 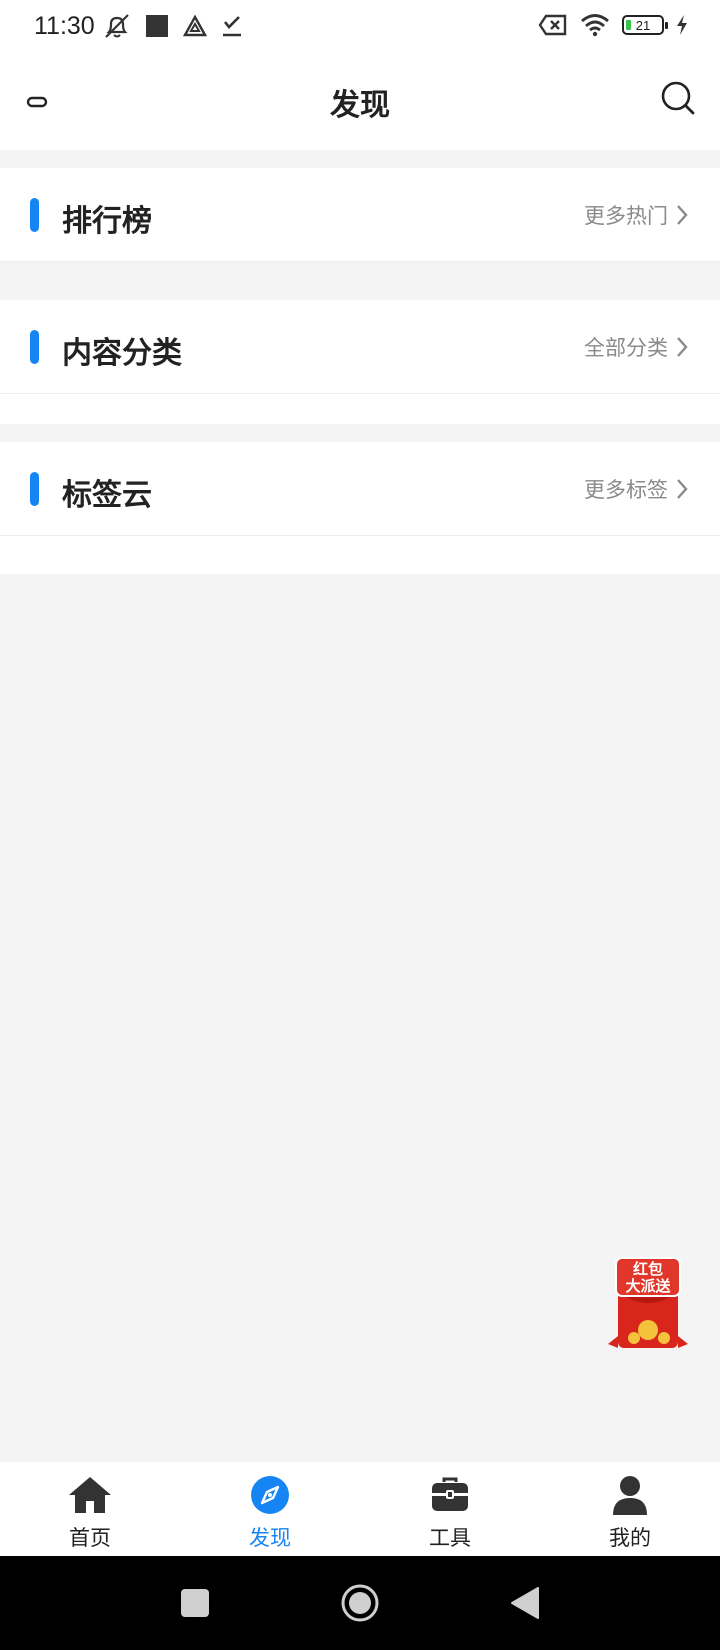 I want to click on section-title: 标签云, so click(x=107, y=495).